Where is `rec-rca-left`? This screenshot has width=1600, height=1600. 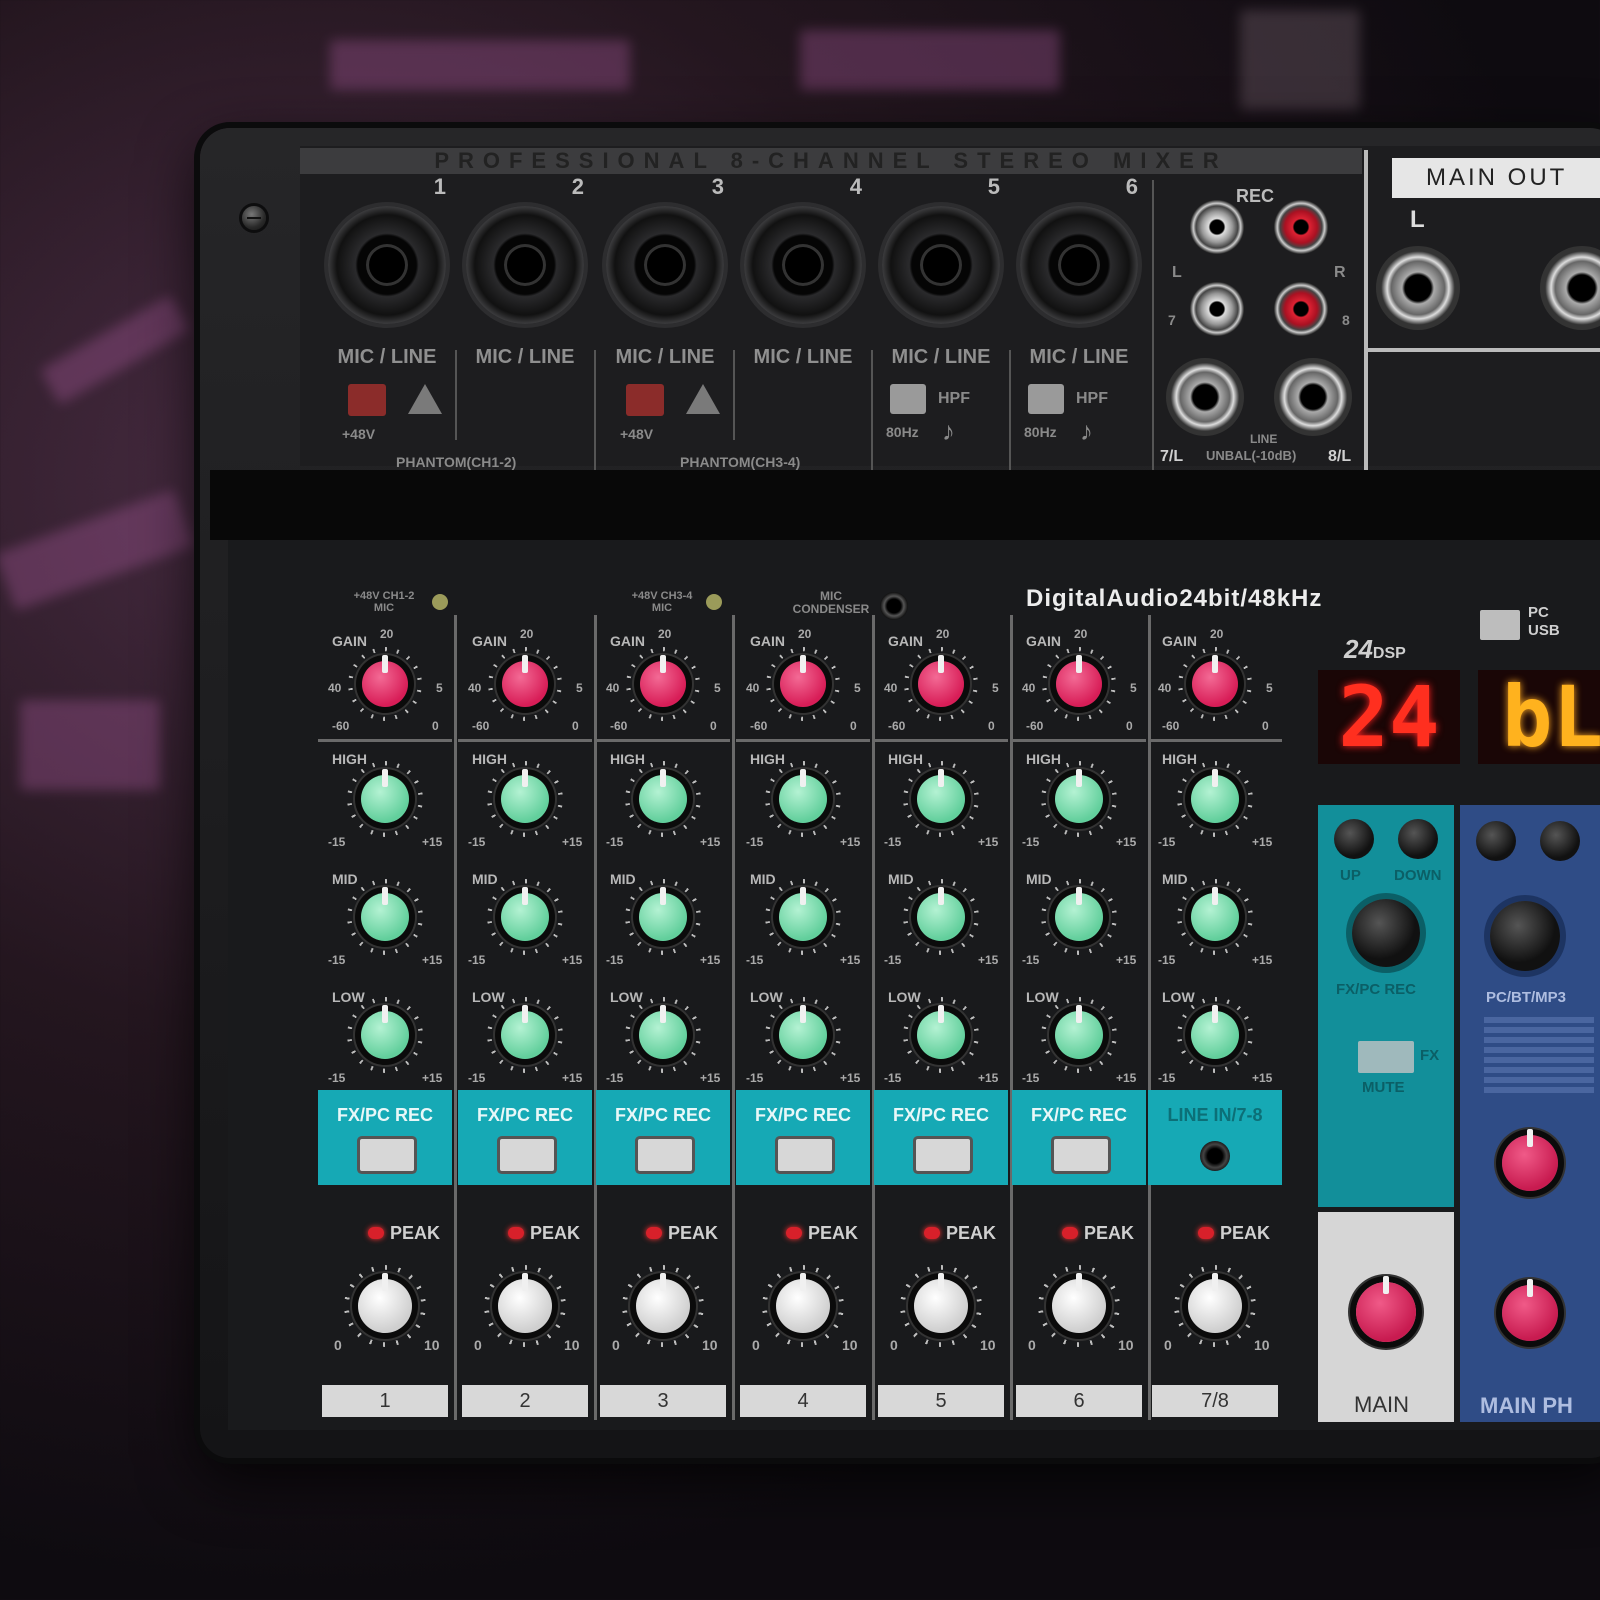
rec-rca-left is located at coordinates (1217, 227).